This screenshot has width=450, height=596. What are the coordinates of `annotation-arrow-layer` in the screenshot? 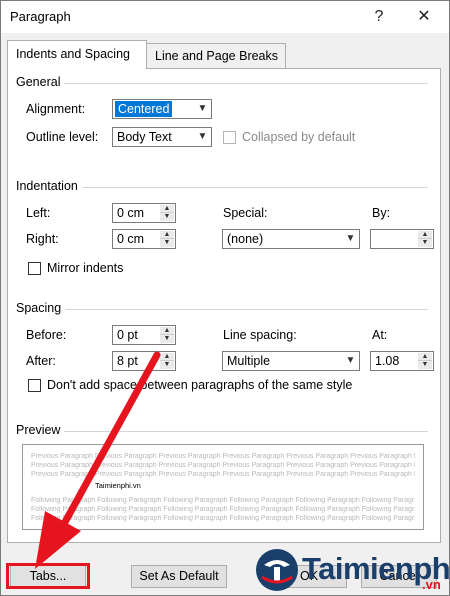 It's located at (98, 460).